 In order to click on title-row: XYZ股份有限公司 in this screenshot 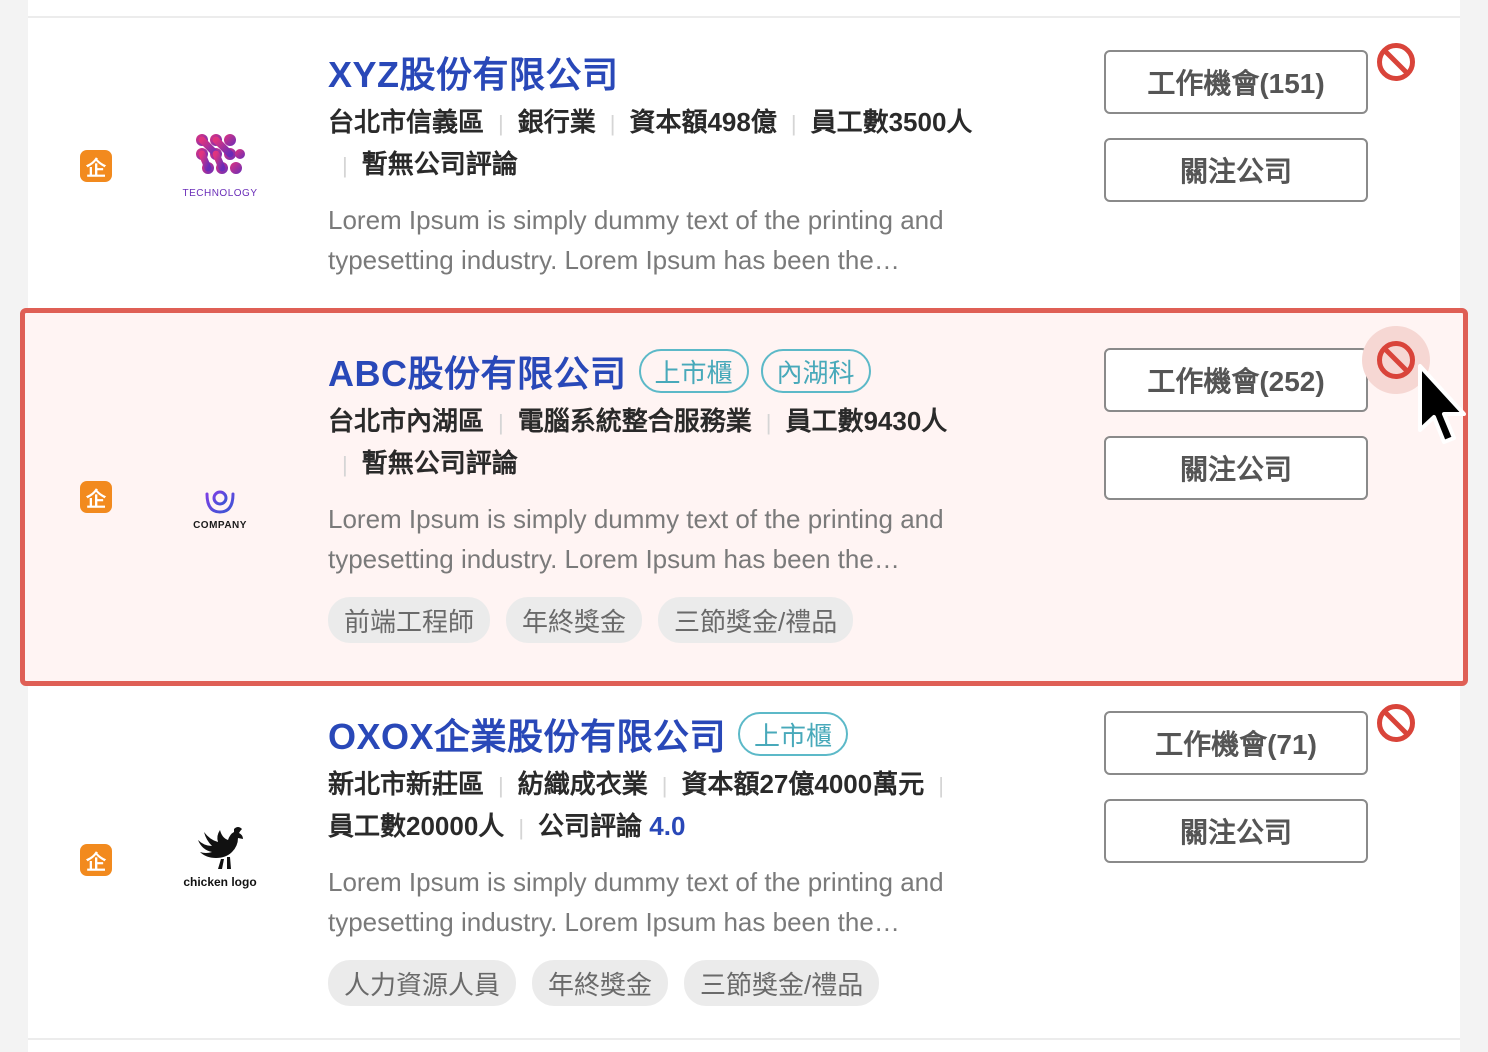, I will do `click(678, 72)`.